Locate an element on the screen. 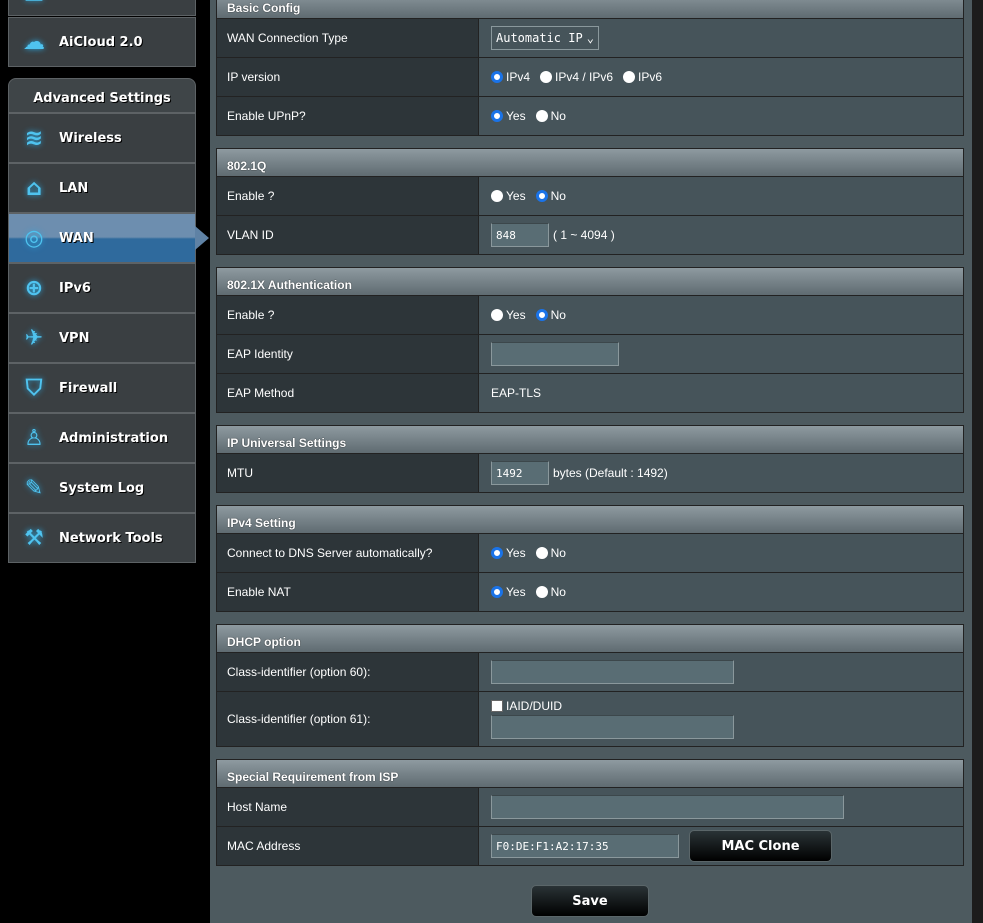  radio-option: IPv4 is located at coordinates (510, 77).